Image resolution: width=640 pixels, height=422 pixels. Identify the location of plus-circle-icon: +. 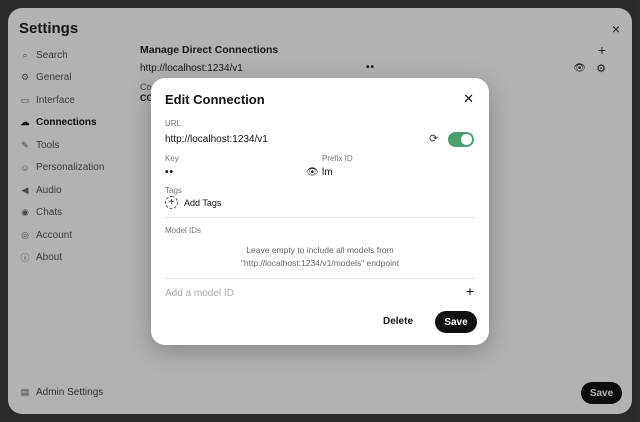
(171, 202).